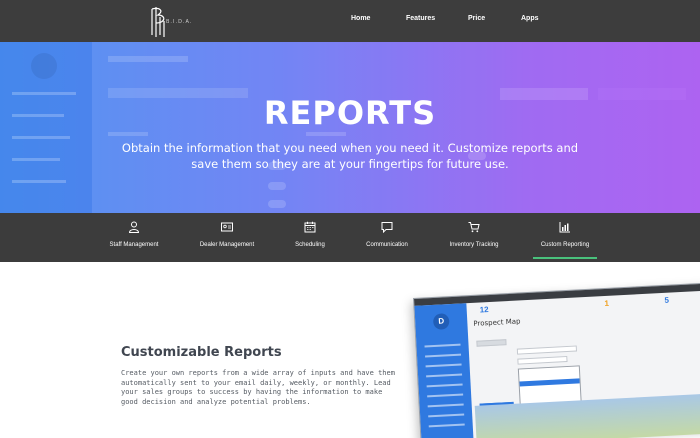 This screenshot has width=700, height=438. What do you see at coordinates (387, 237) in the screenshot?
I see `tab-communication: Communication` at bounding box center [387, 237].